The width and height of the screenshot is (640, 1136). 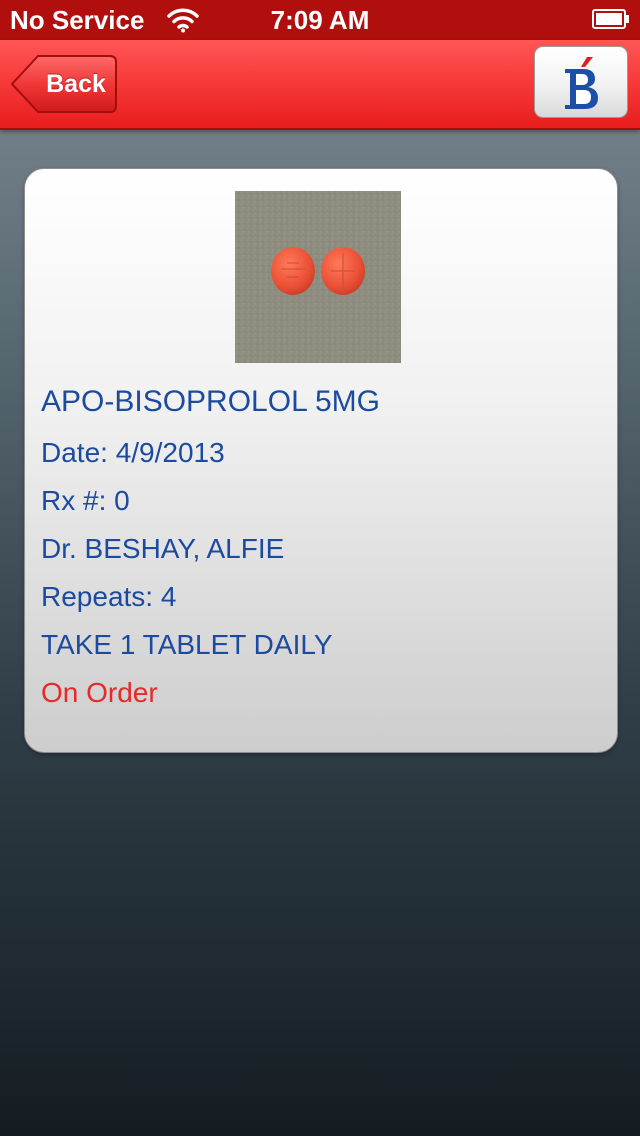 I want to click on medication-name: APO-BISOPROLOL 5MG, so click(x=210, y=401).